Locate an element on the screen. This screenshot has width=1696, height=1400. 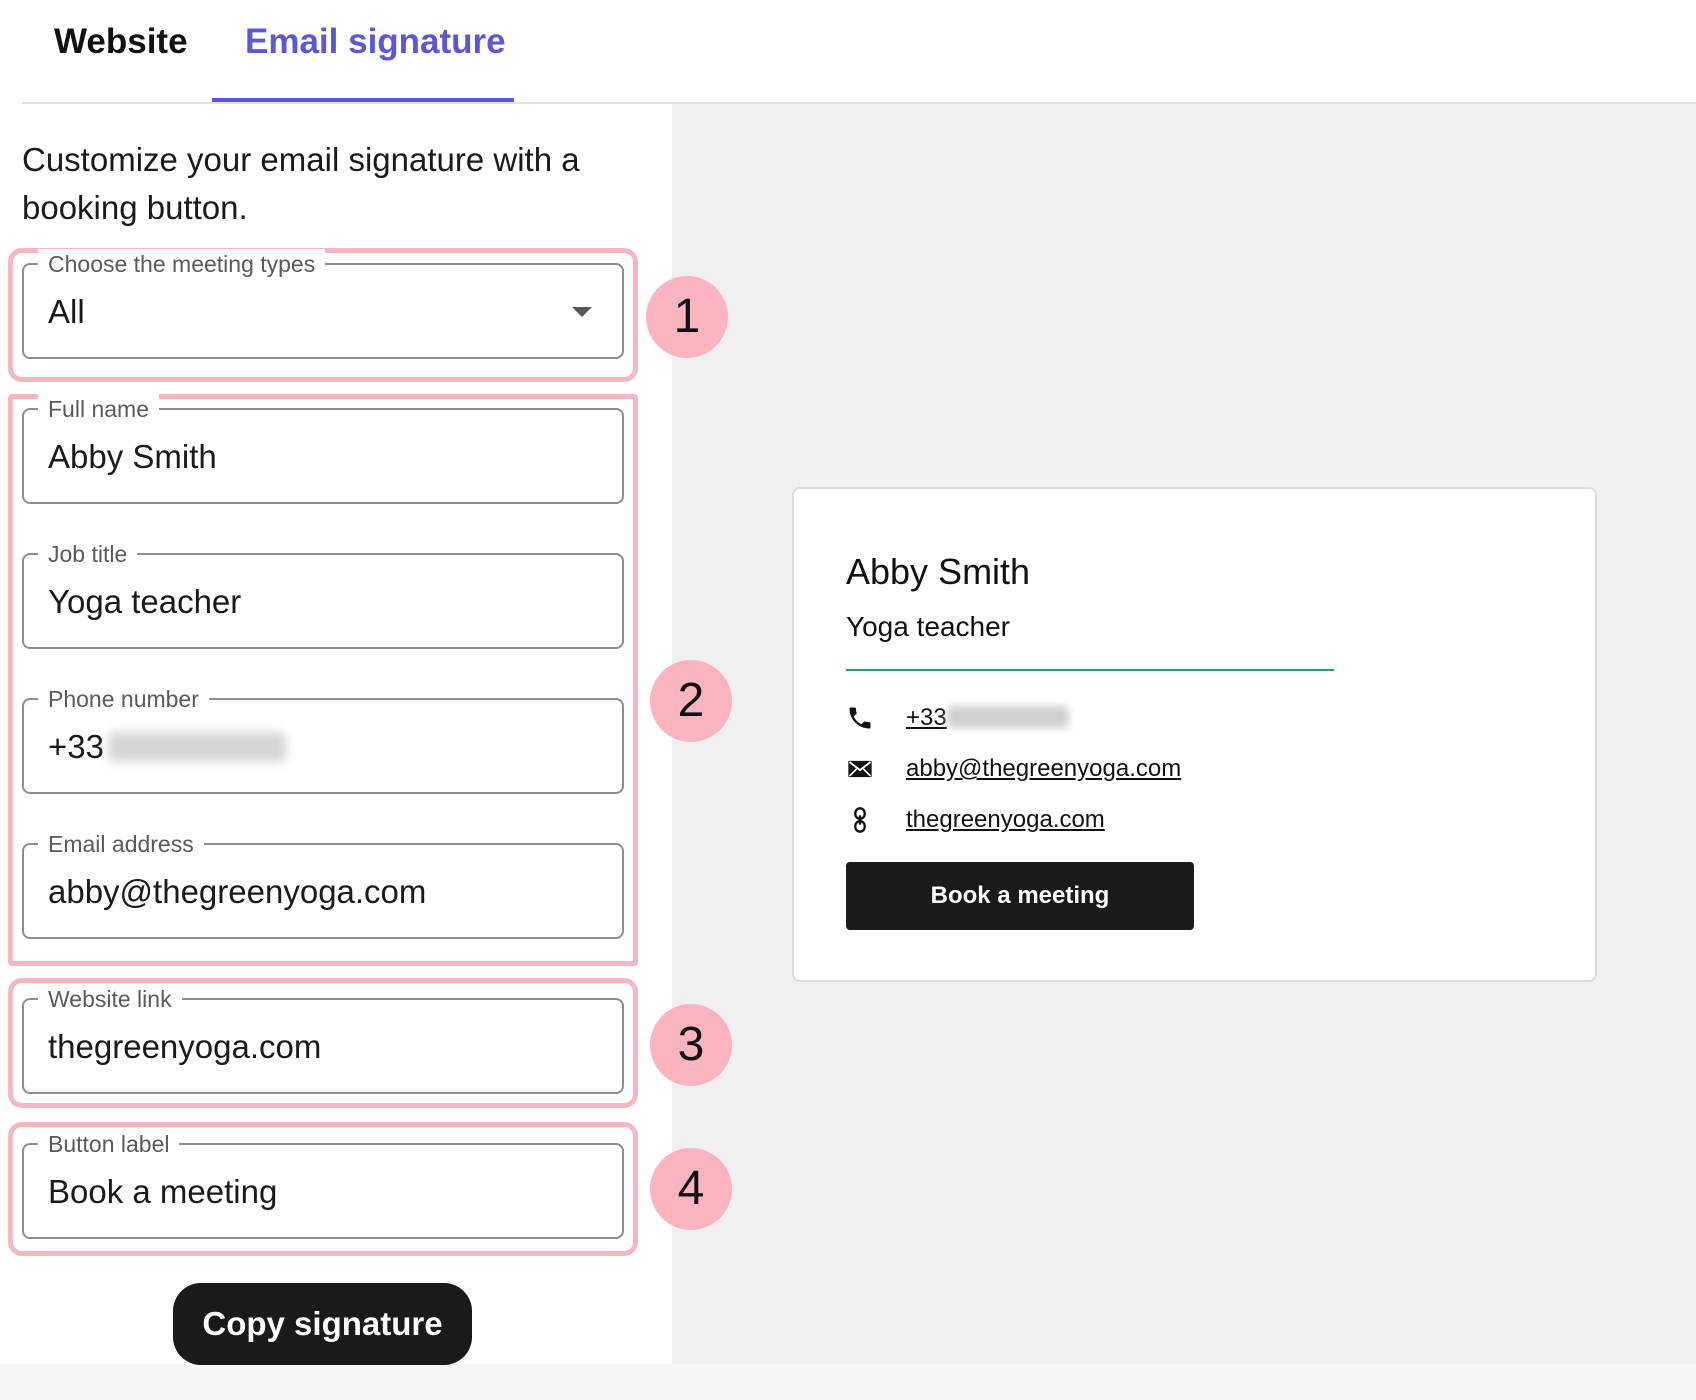
phone-prefix: +33 is located at coordinates (76, 746).